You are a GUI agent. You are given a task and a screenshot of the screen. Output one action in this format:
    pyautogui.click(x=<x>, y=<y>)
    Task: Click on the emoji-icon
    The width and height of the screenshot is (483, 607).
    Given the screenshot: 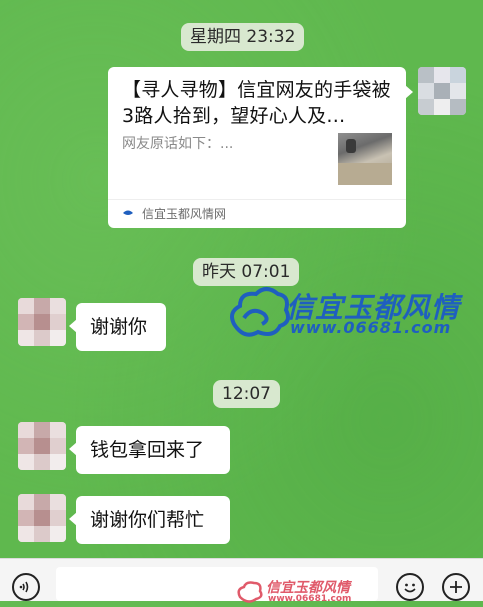 What is the action you would take?
    pyautogui.click(x=410, y=588)
    